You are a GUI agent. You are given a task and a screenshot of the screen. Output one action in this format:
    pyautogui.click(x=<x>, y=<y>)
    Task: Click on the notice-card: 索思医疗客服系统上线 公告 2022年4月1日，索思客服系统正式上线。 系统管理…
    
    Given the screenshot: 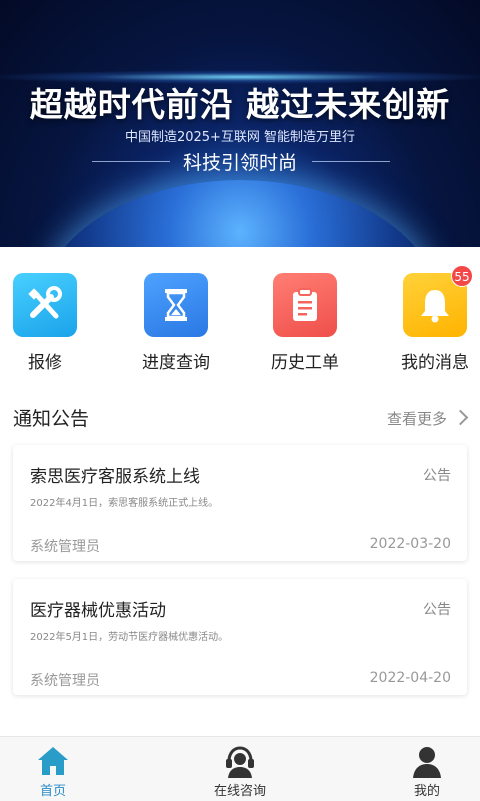 What is the action you would take?
    pyautogui.click(x=240, y=503)
    